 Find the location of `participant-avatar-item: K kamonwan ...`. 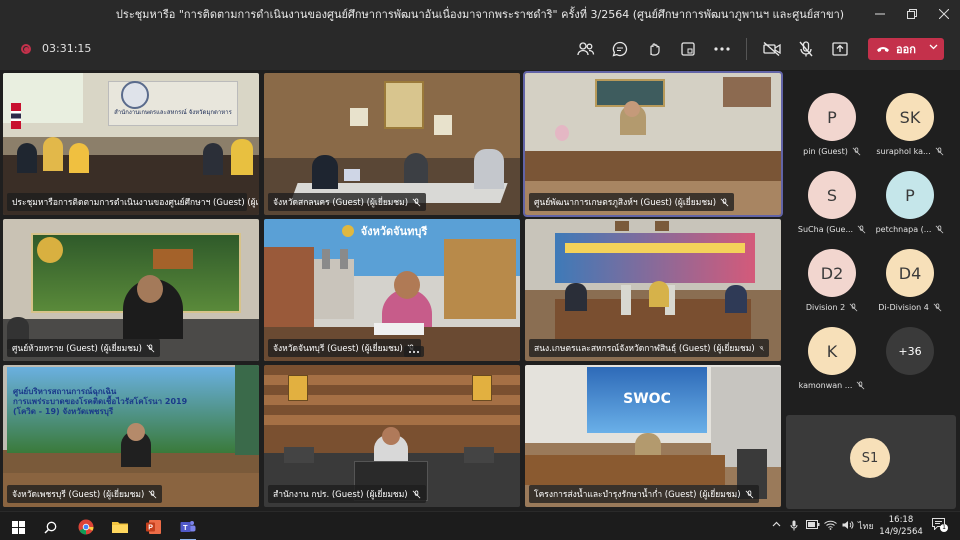

participant-avatar-item: K kamonwan ... is located at coordinates (832, 358).